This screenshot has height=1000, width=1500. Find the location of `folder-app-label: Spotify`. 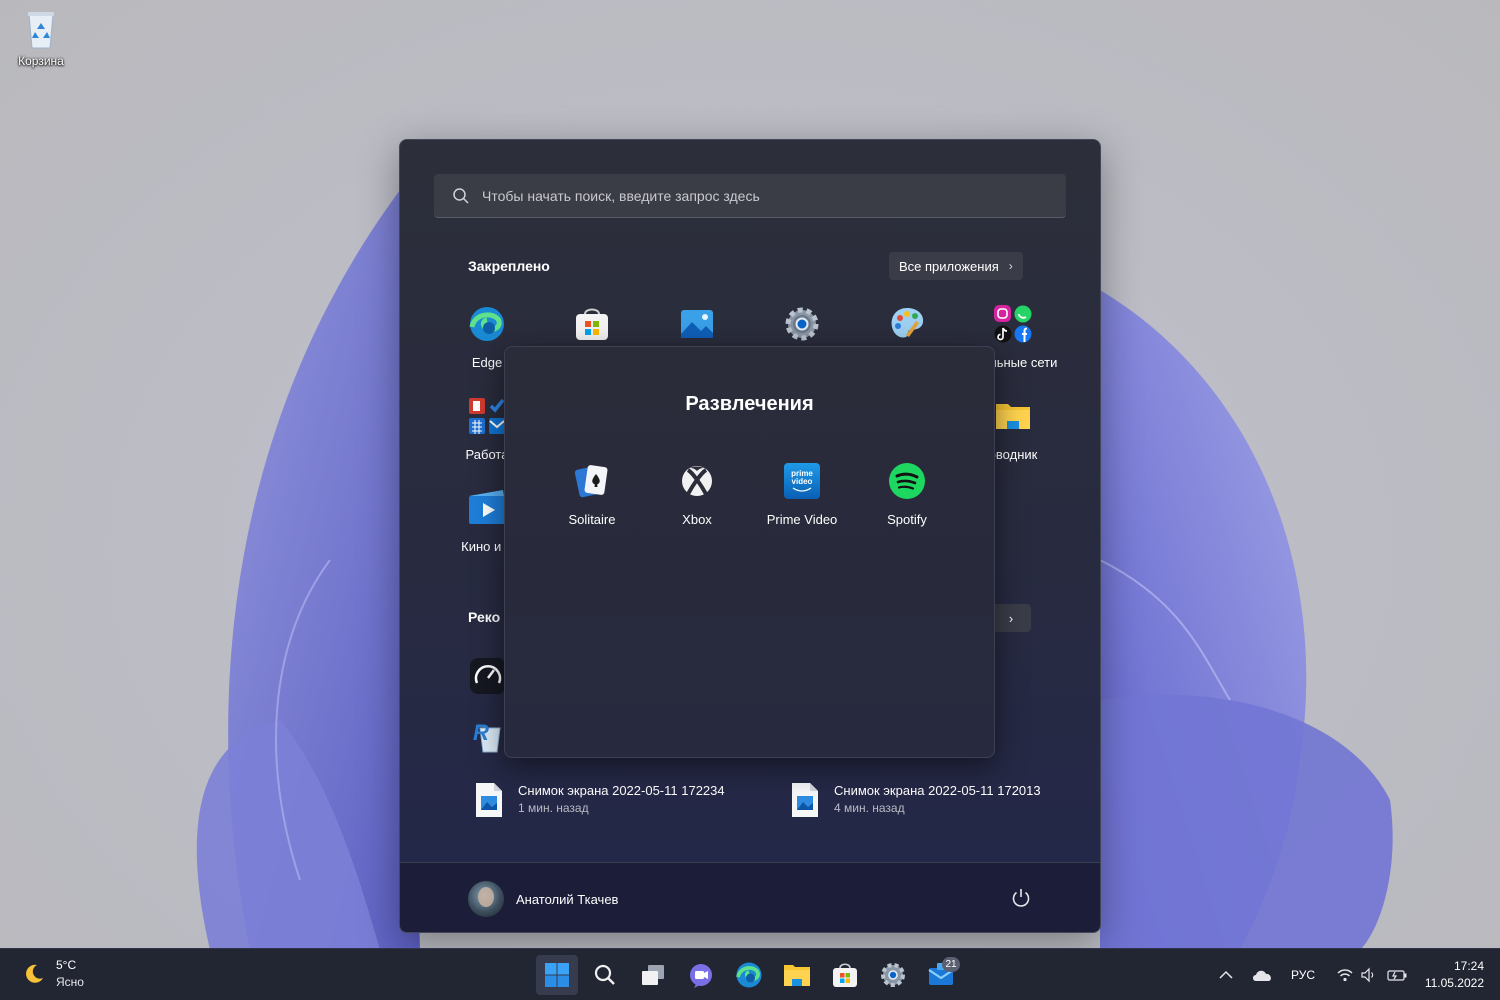

folder-app-label: Spotify is located at coordinates (907, 519).